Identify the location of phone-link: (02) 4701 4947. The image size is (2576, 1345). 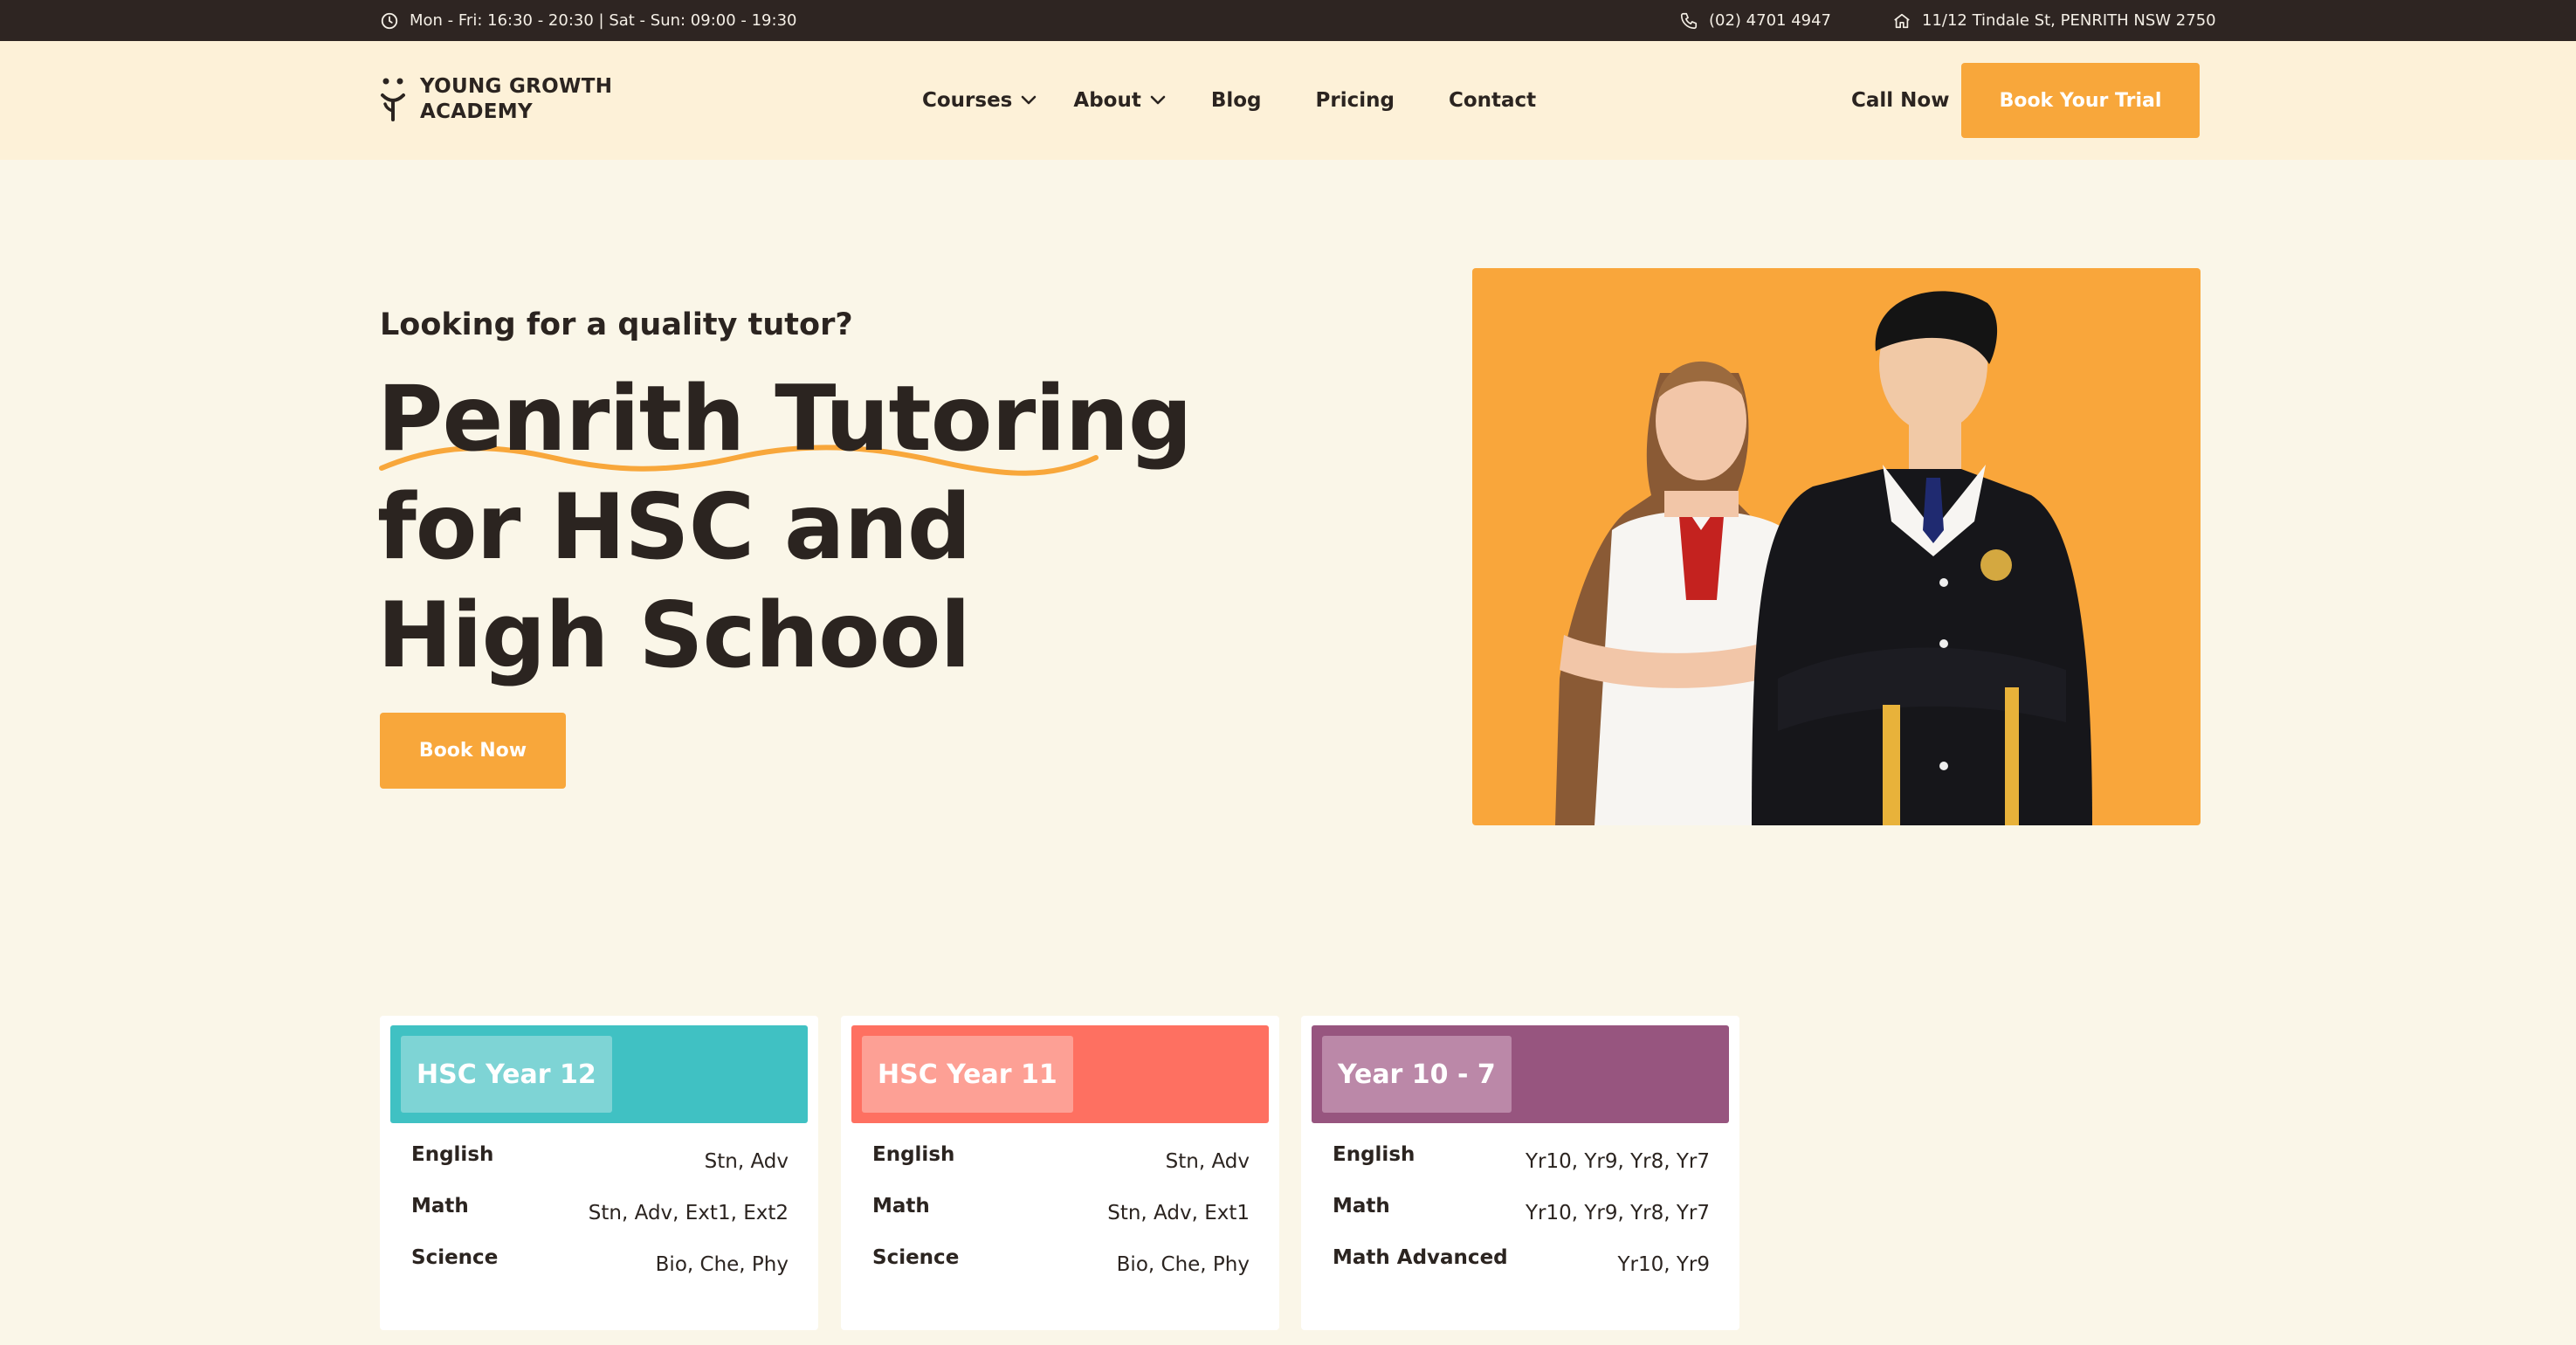
(1755, 20).